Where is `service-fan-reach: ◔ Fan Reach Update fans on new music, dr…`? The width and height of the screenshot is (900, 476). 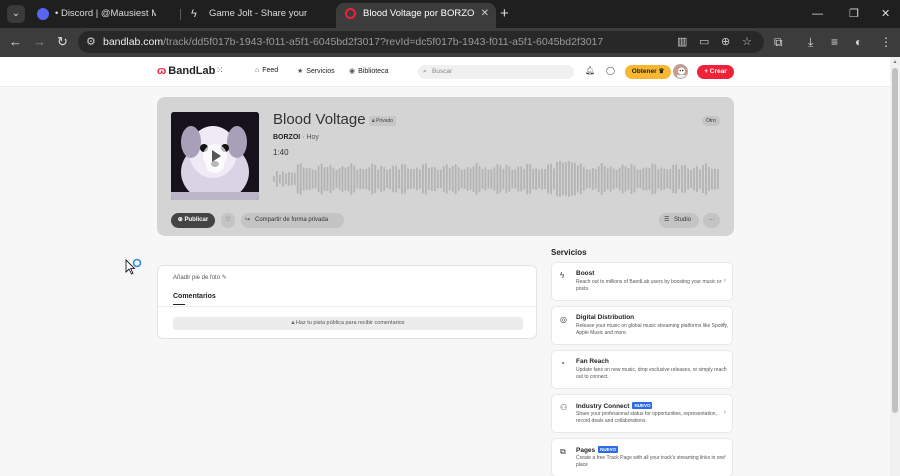
service-fan-reach: ◔ Fan Reach Update fans on new music, dr… is located at coordinates (642, 369).